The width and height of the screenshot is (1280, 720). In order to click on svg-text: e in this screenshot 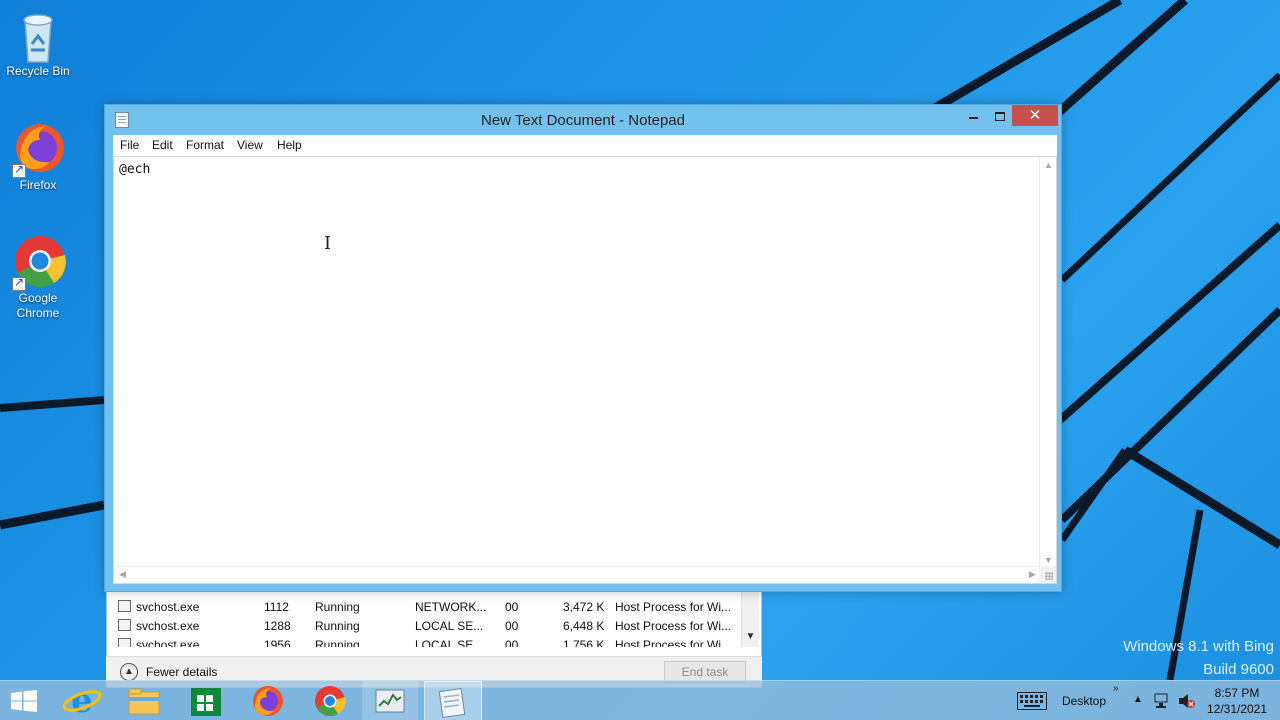, I will do `click(82, 700)`.